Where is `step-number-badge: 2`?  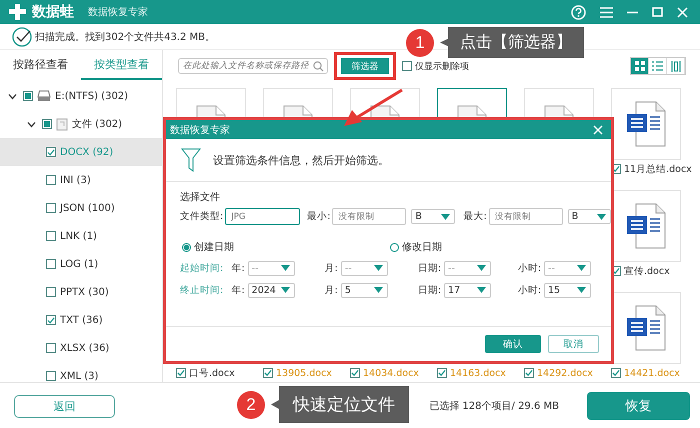 step-number-badge: 2 is located at coordinates (251, 404).